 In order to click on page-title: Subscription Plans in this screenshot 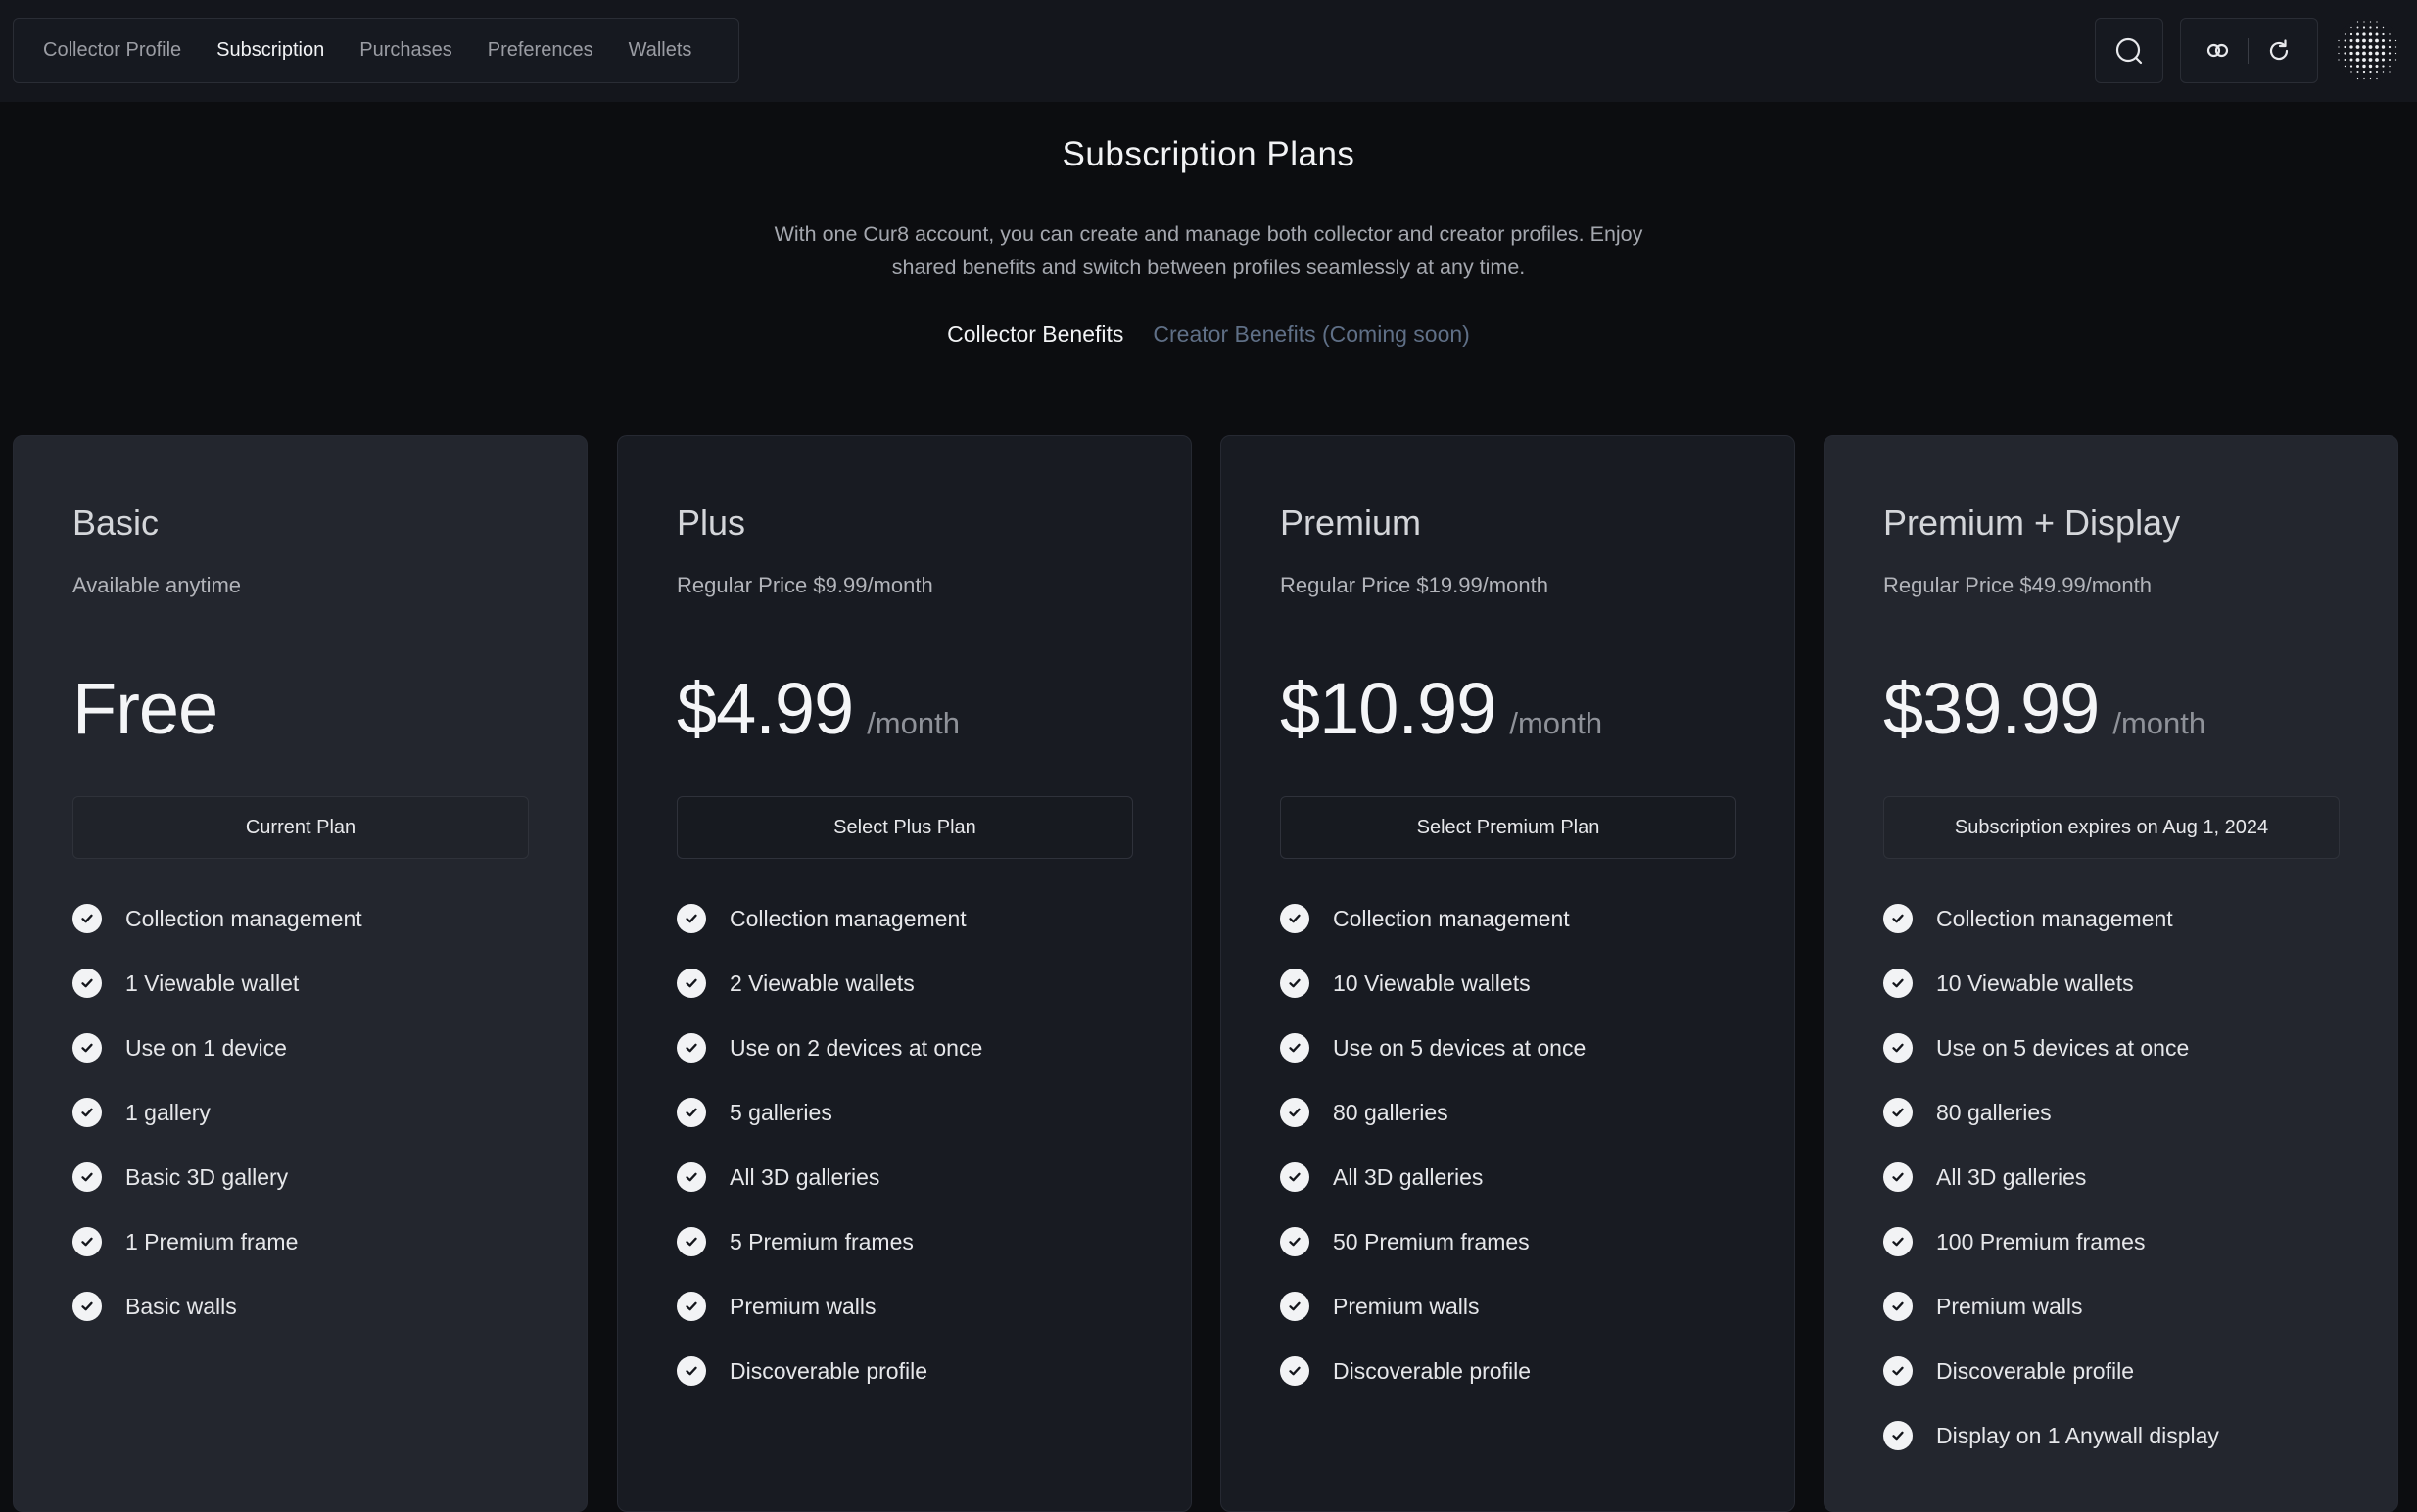, I will do `click(1208, 154)`.